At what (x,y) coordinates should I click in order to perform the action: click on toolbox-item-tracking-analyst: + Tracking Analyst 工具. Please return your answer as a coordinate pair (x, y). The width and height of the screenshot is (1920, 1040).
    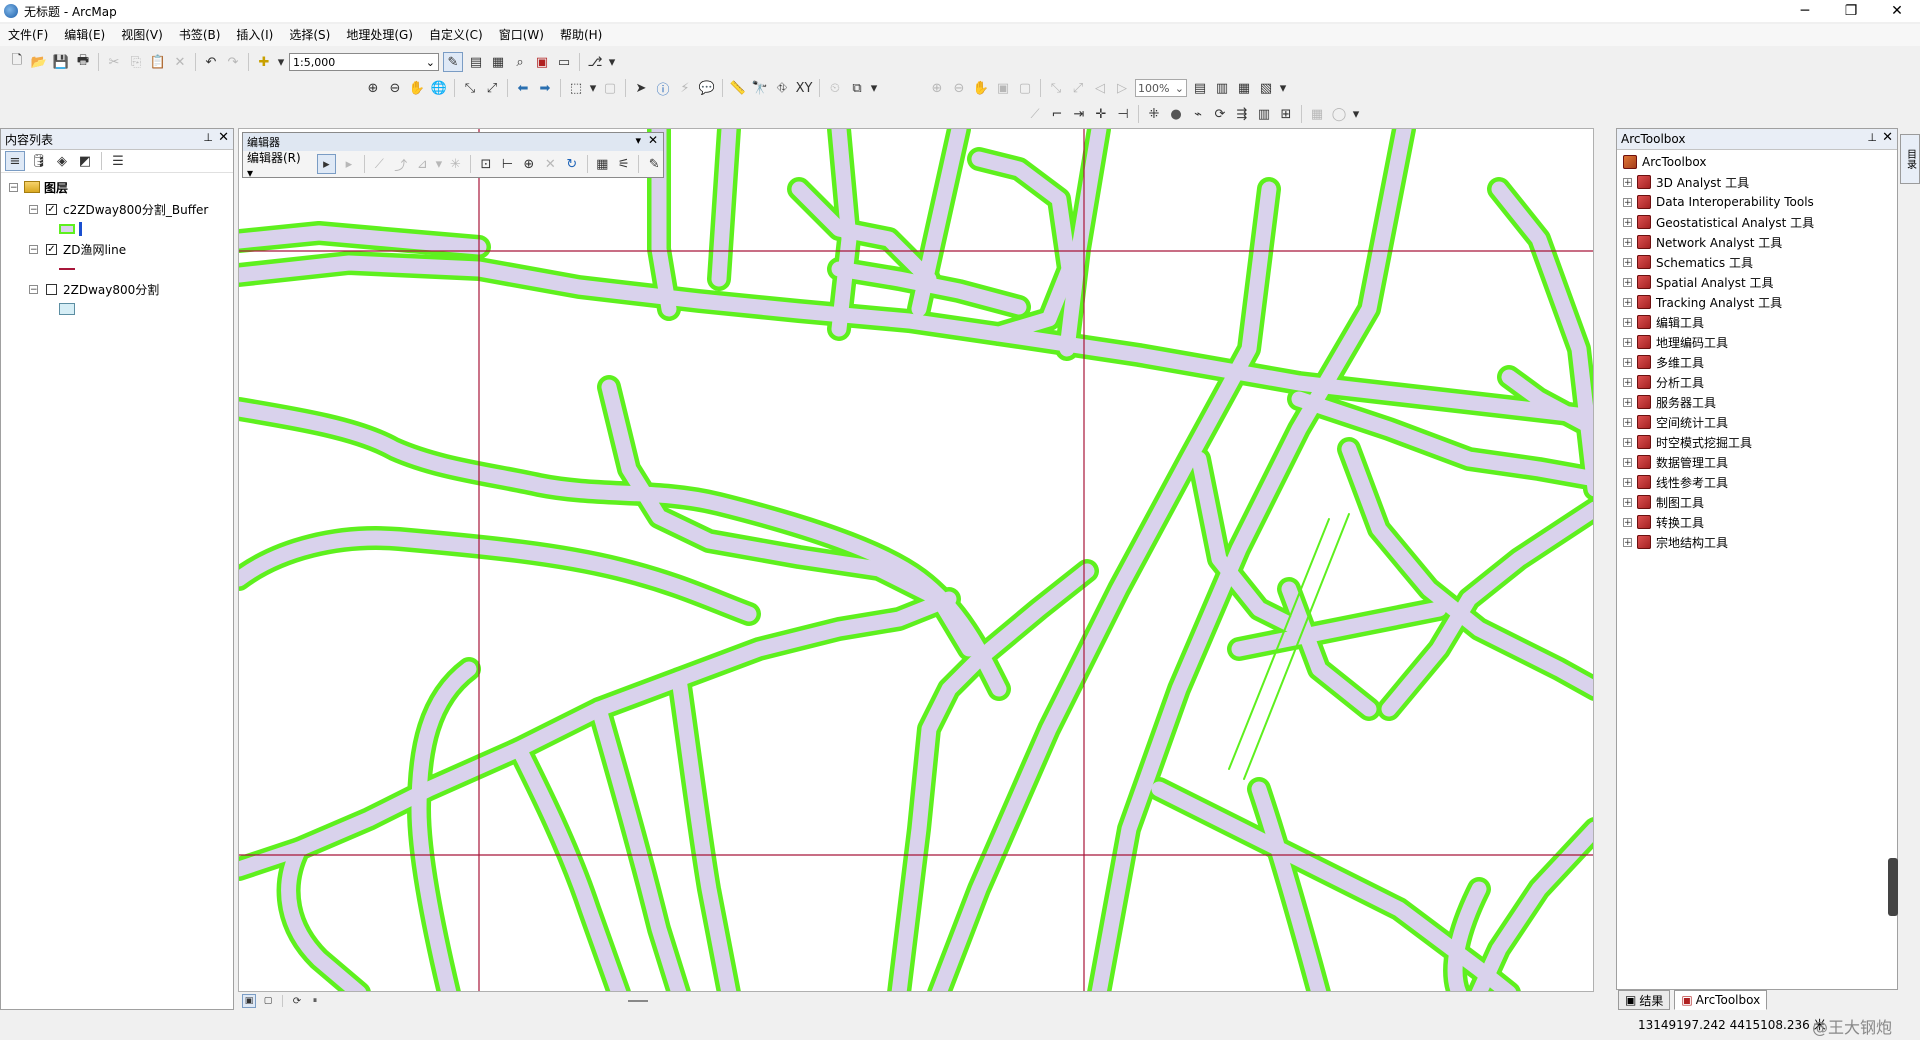
    Looking at the image, I should click on (1757, 302).